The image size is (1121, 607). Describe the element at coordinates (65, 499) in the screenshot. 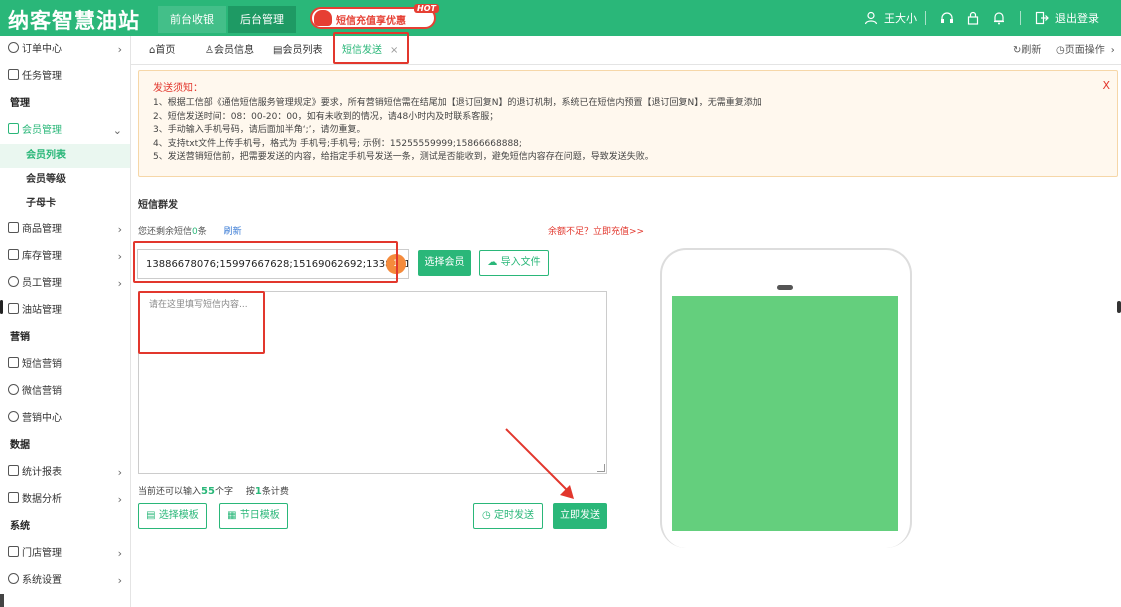

I see `sidebar-item-data-analysis: 数据分析 ›` at that location.